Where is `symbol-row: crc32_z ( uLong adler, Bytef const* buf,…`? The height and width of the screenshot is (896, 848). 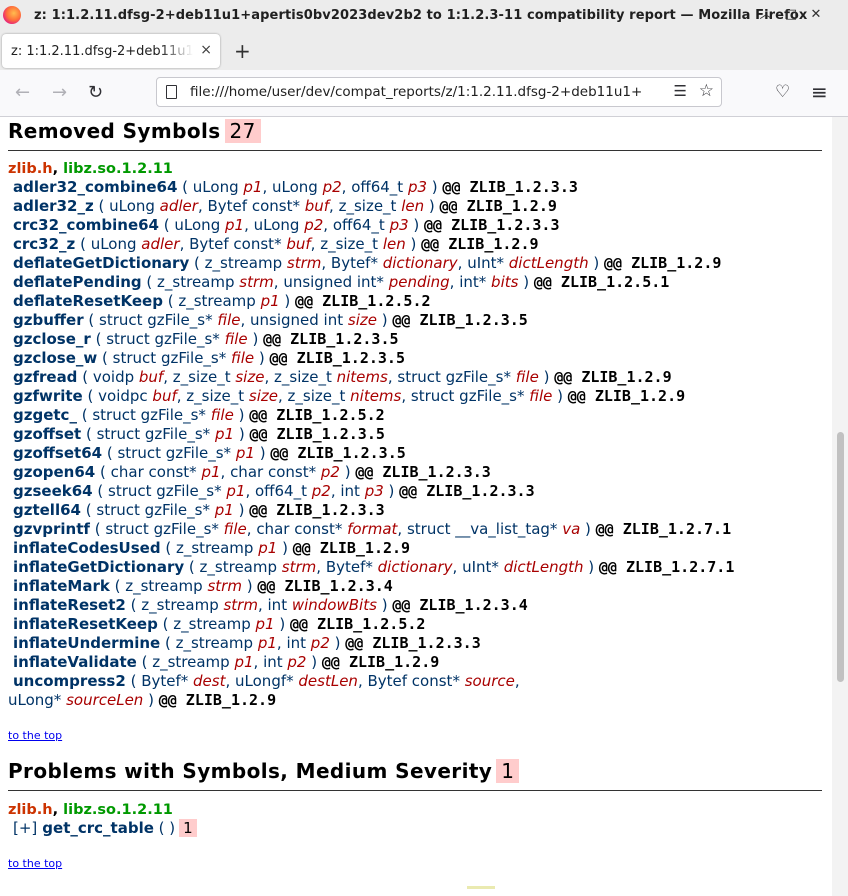
symbol-row: crc32_z ( uLong adler, Bytef const* buf,… is located at coordinates (415, 244).